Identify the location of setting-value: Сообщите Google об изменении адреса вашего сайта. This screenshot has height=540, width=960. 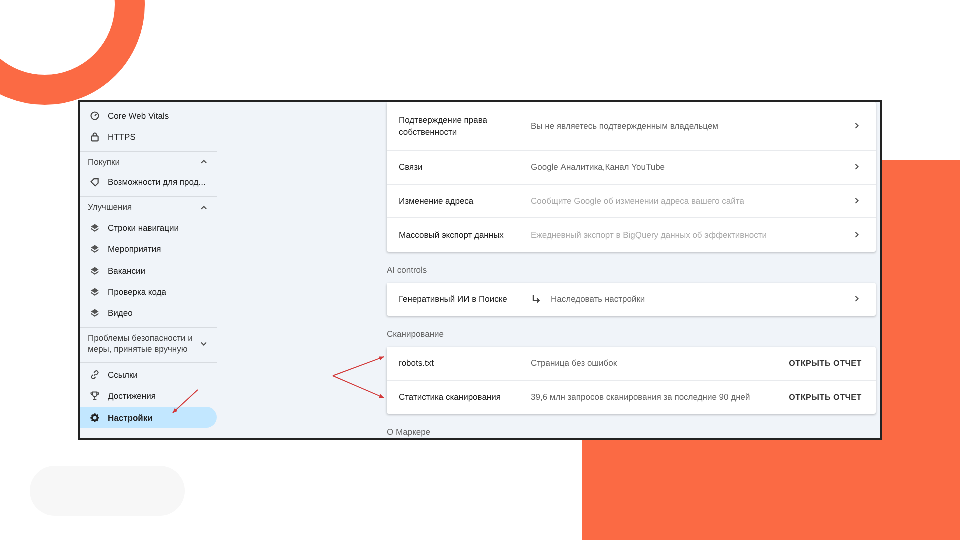
(637, 201).